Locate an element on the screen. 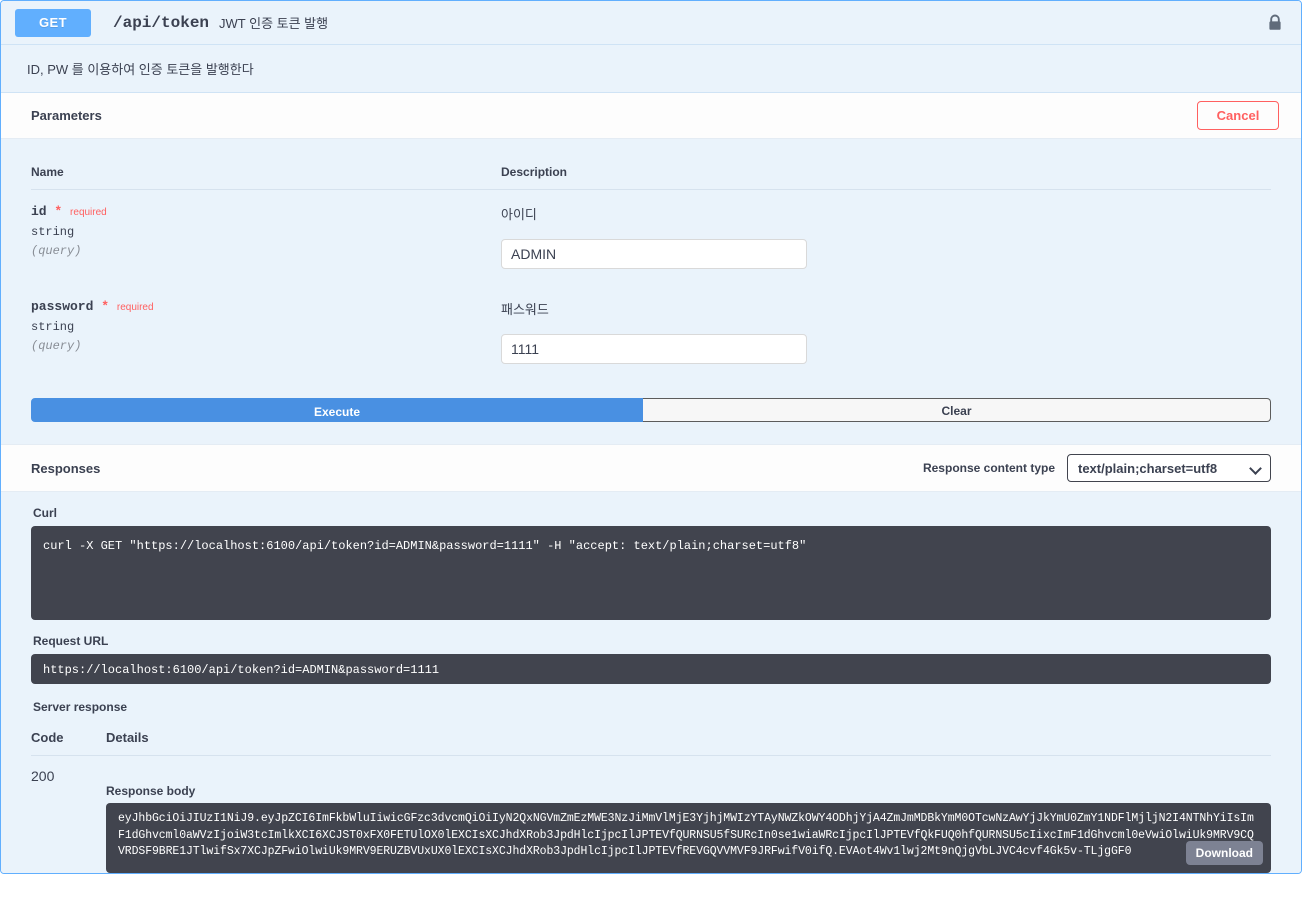 This screenshot has height=911, width=1302. parameter-label-id: id is located at coordinates (39, 211).